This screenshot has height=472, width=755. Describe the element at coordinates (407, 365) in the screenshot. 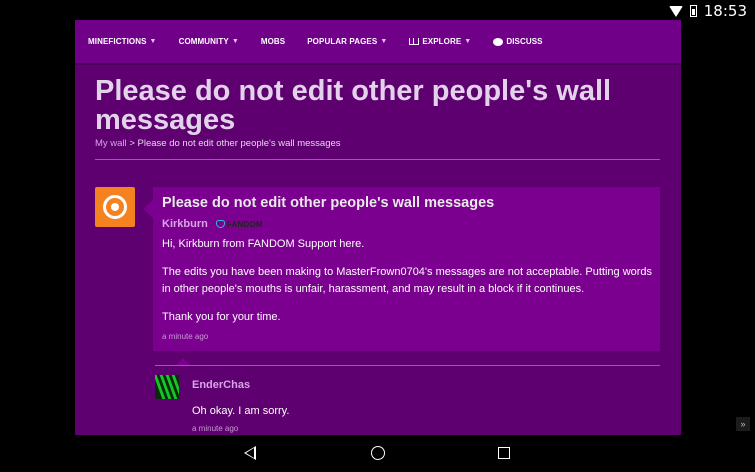

I see `reply-divider` at that location.